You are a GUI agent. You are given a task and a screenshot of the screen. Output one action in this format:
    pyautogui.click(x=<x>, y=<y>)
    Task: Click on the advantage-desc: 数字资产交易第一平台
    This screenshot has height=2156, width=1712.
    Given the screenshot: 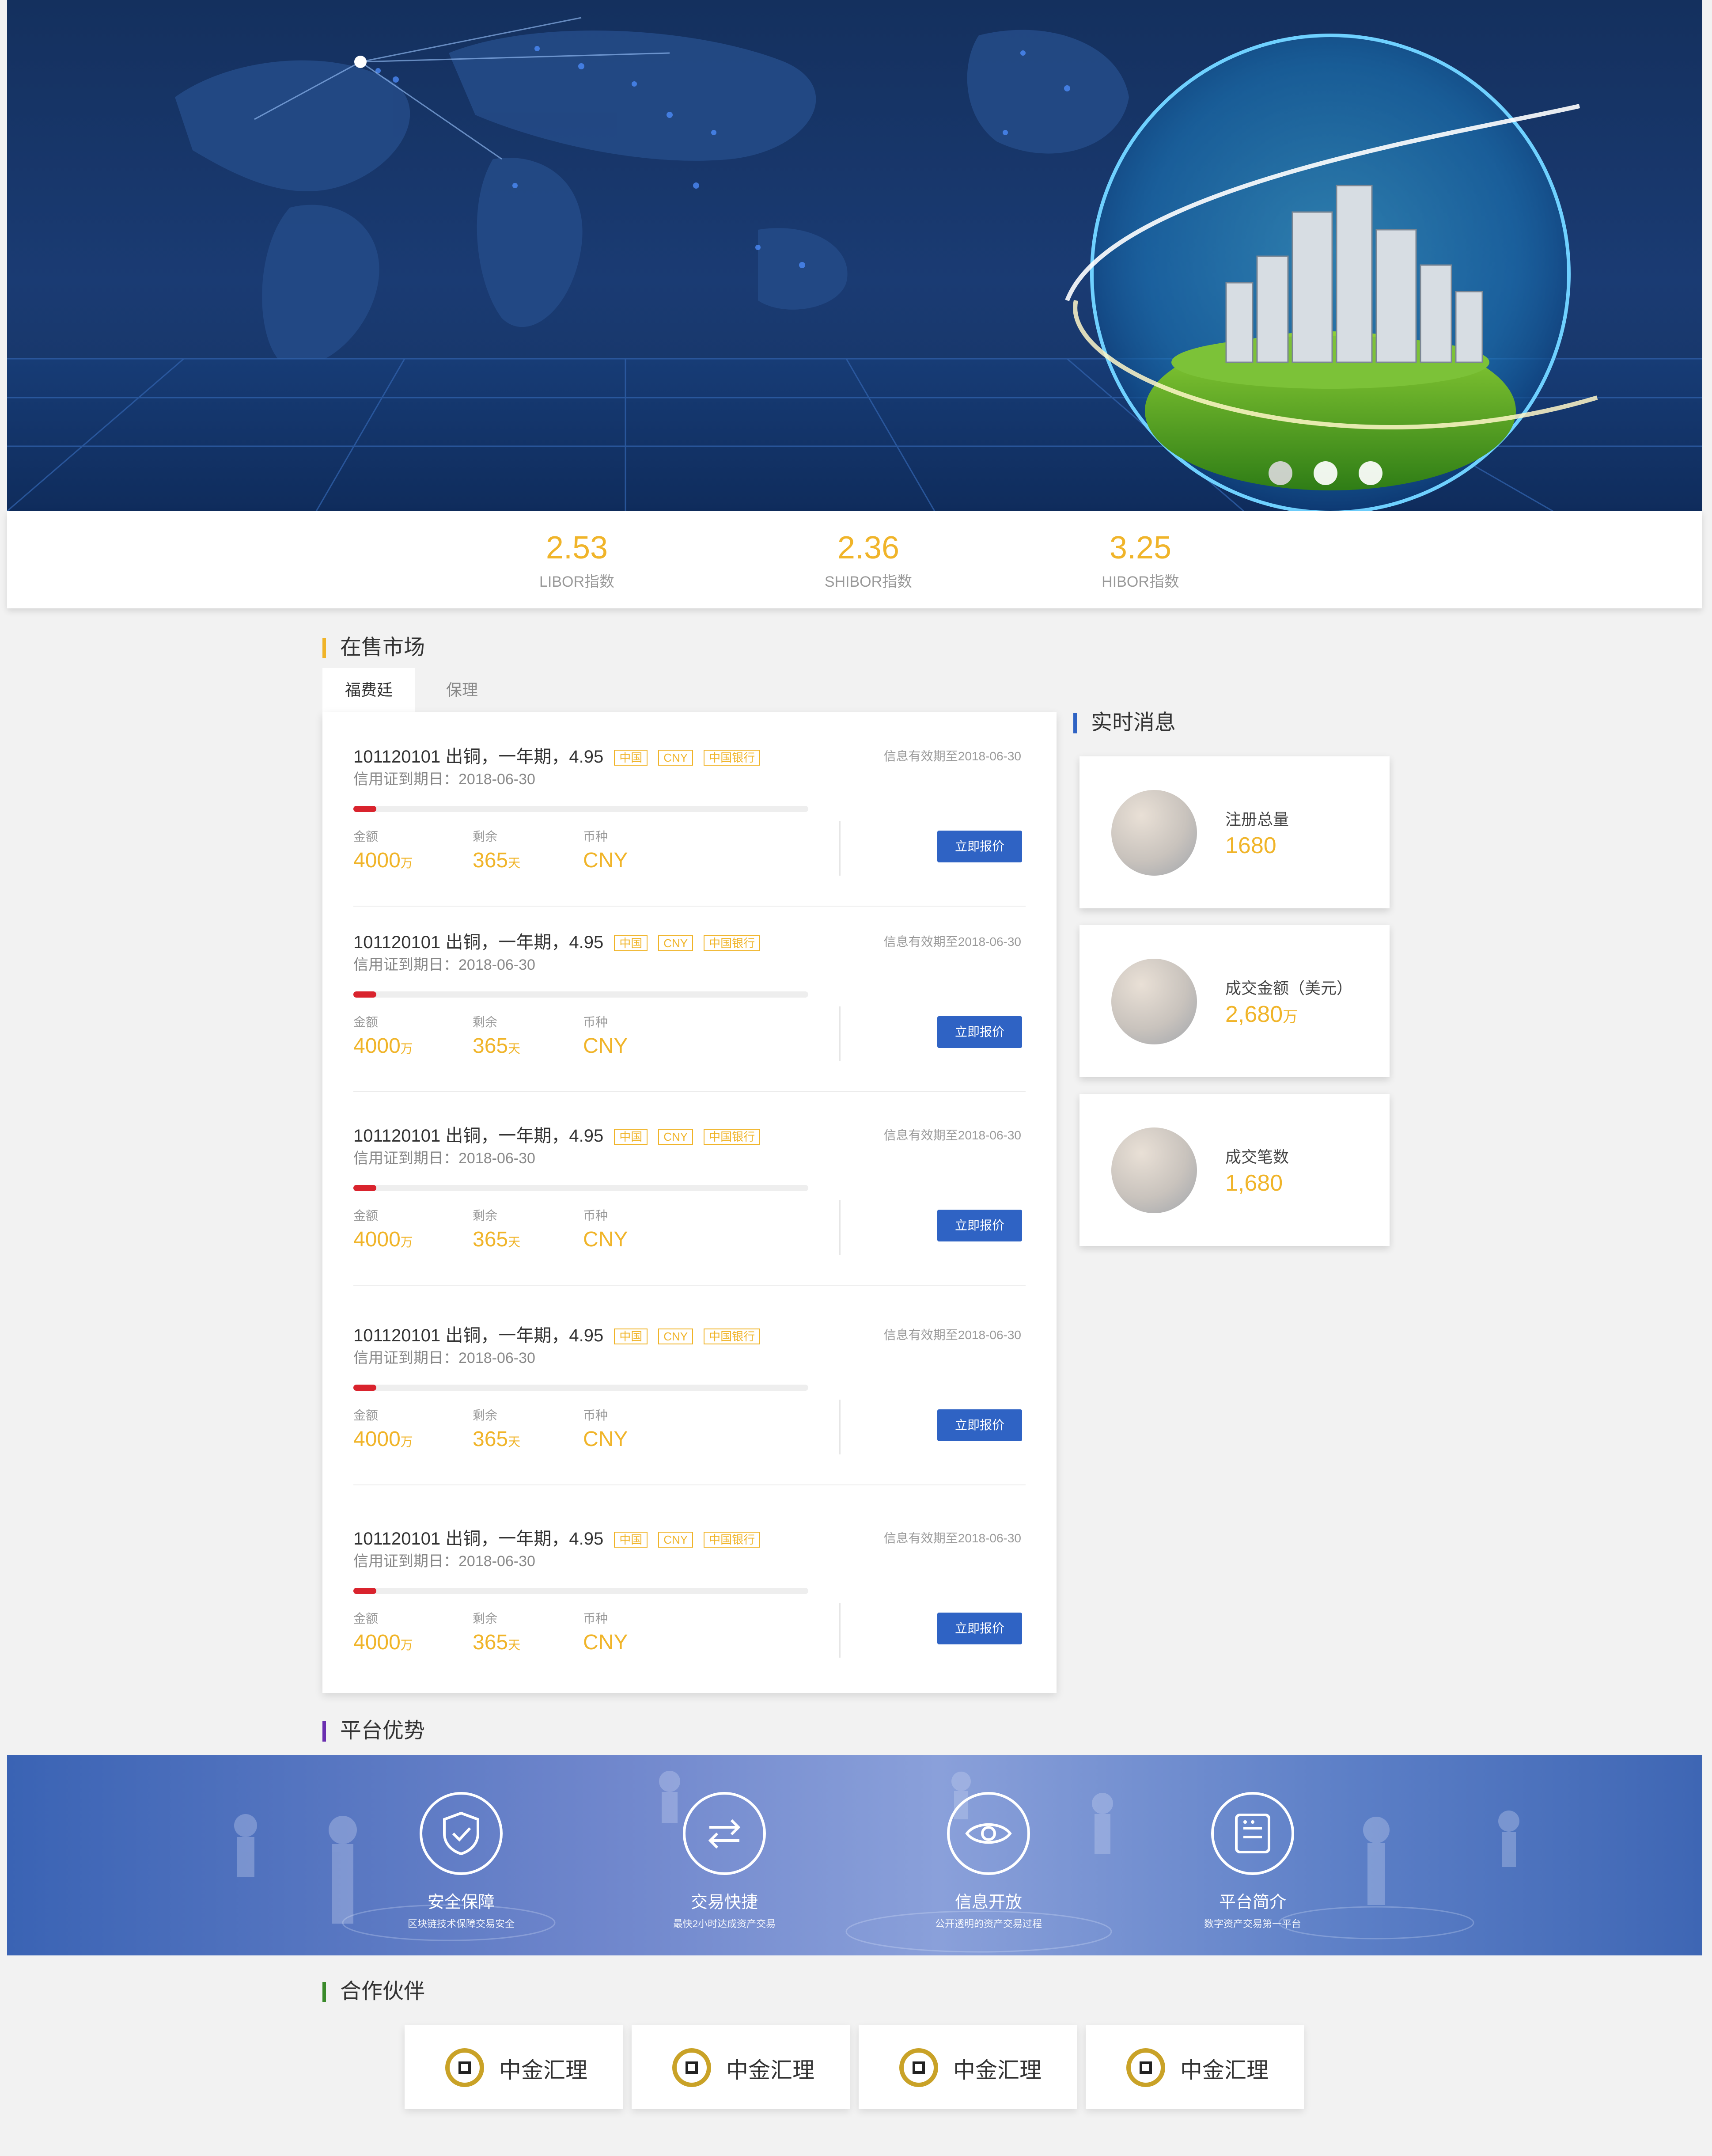 What is the action you would take?
    pyautogui.click(x=1252, y=1923)
    